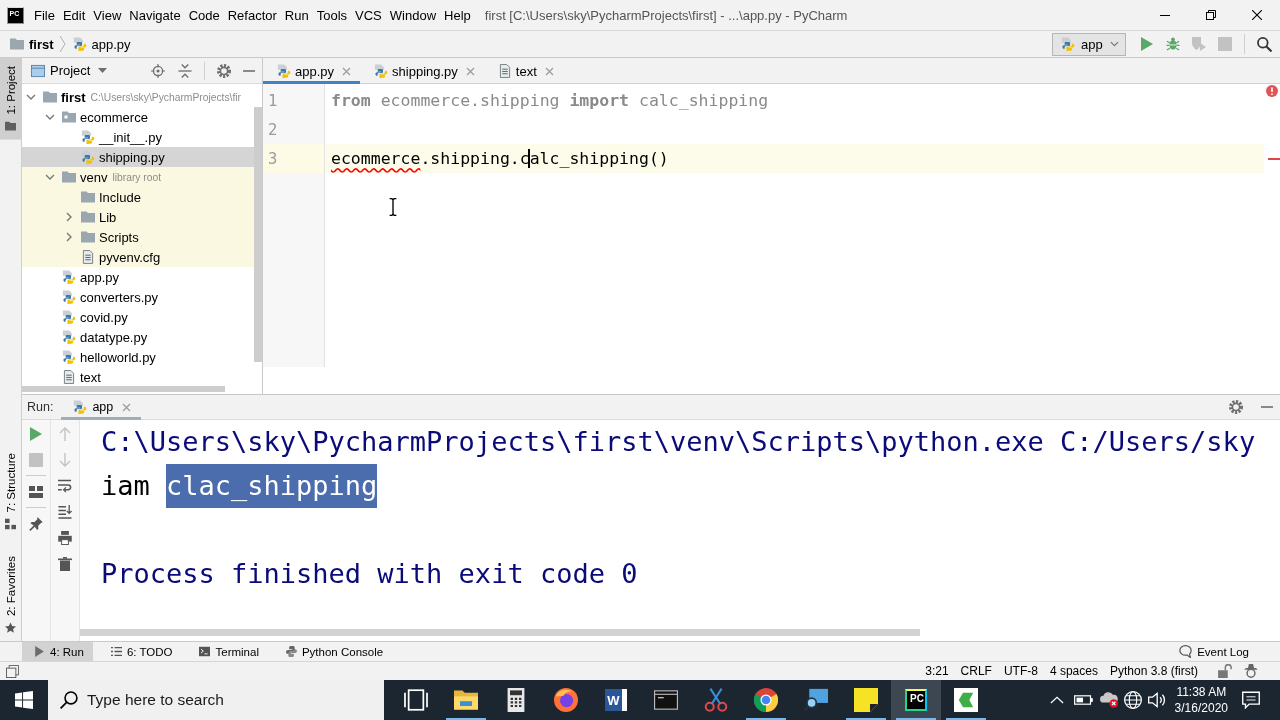  I want to click on tool-window-tab: 2: Favorites, so click(10, 594).